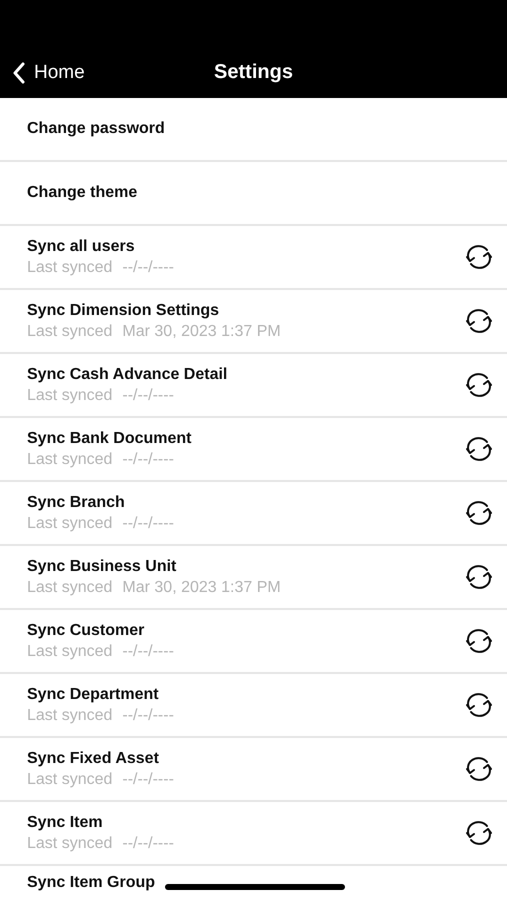  What do you see at coordinates (246, 758) in the screenshot?
I see `sync-row-title: Sync Fixed Asset` at bounding box center [246, 758].